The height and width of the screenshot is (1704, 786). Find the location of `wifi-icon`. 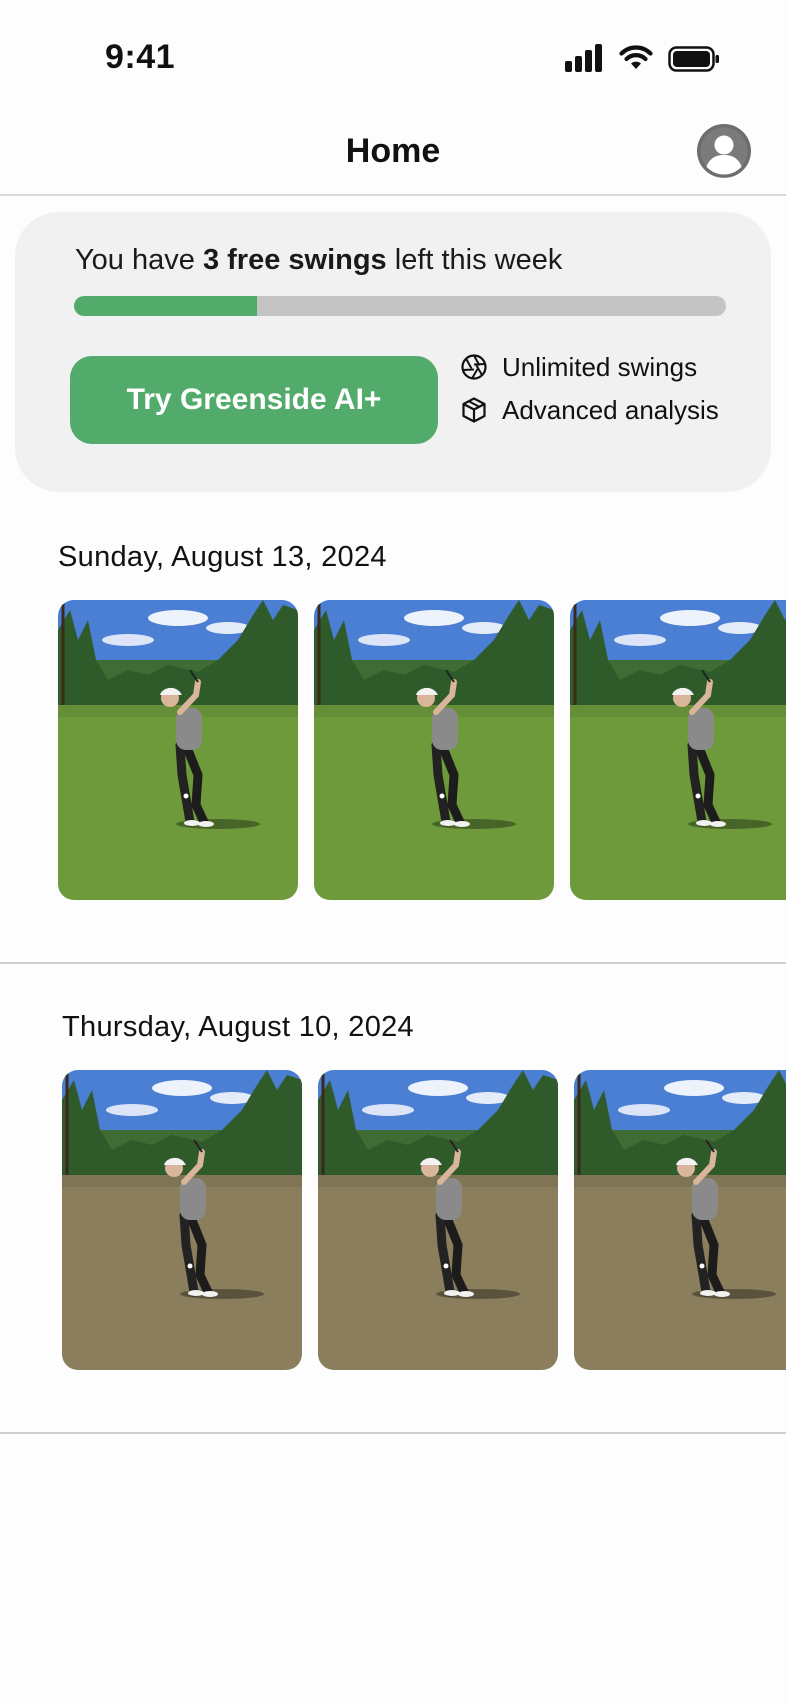

wifi-icon is located at coordinates (636, 57).